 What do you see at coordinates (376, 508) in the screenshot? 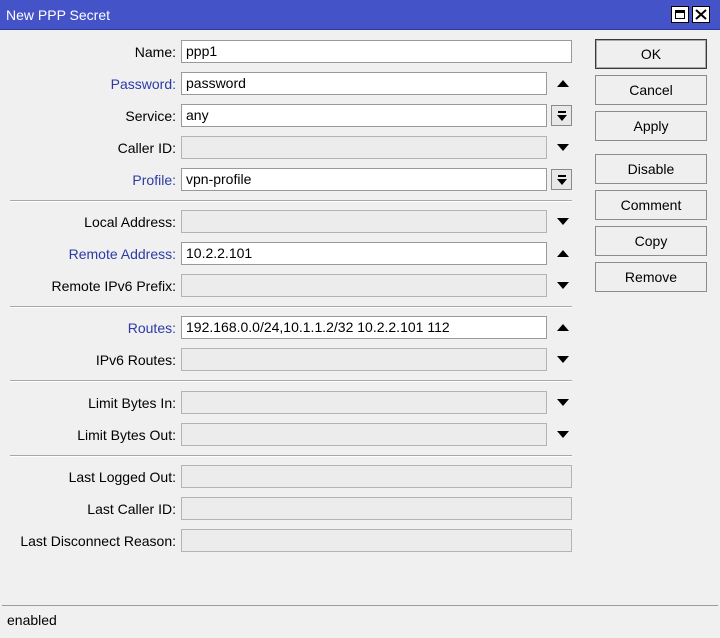
I see `last-caller-id-field` at bounding box center [376, 508].